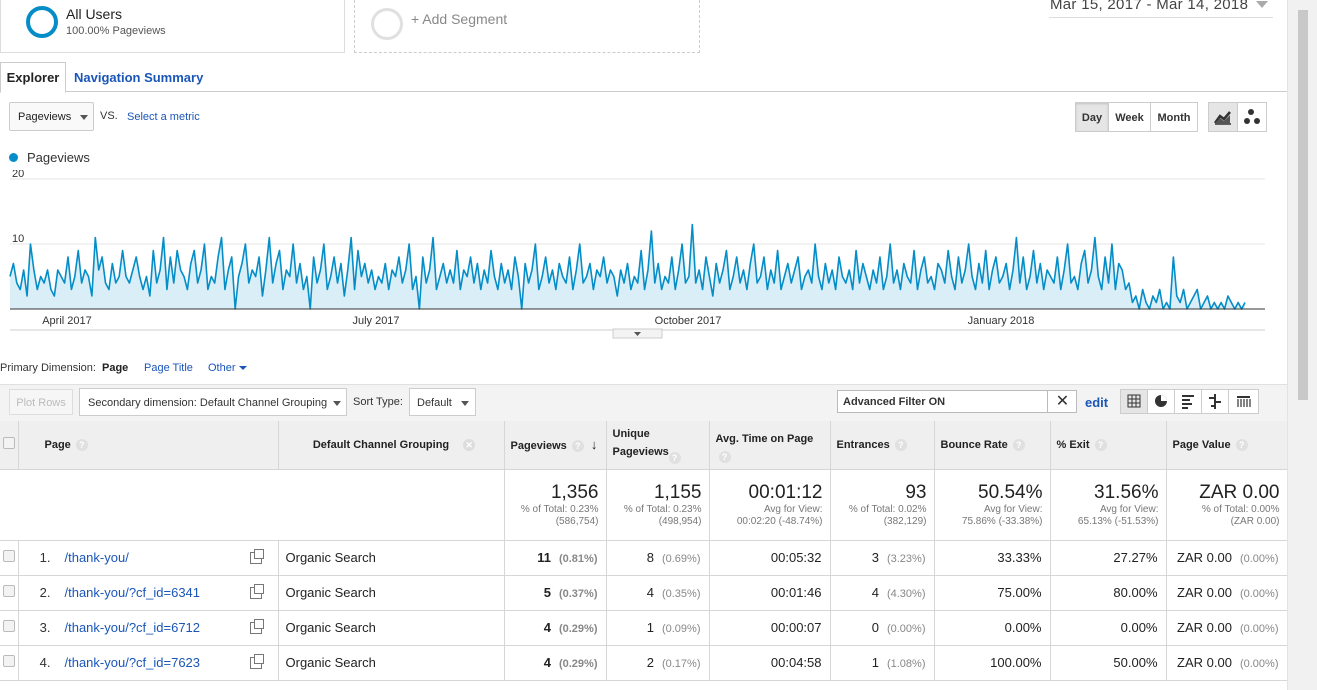 The height and width of the screenshot is (690, 1317). What do you see at coordinates (45, 592) in the screenshot?
I see `row-number: 2.` at bounding box center [45, 592].